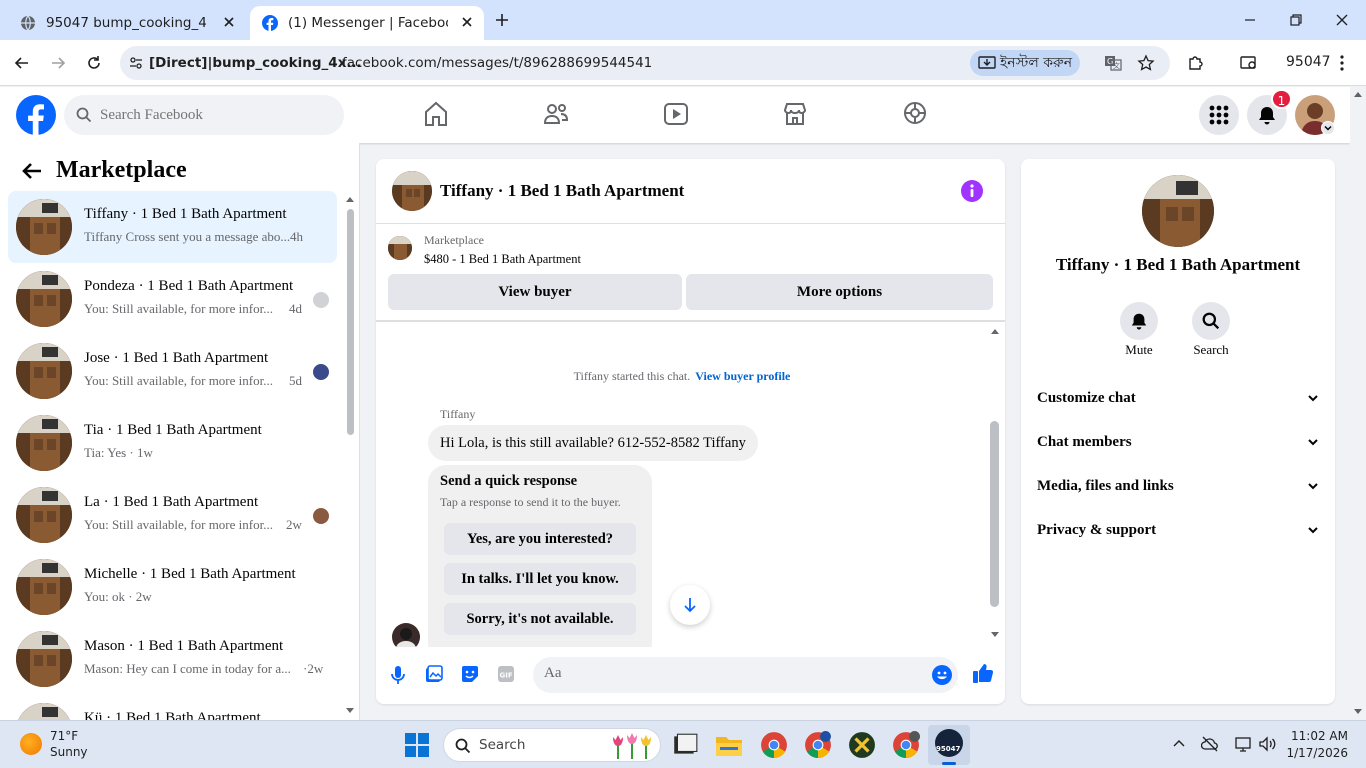  I want to click on facebook-logo-icon, so click(36, 115).